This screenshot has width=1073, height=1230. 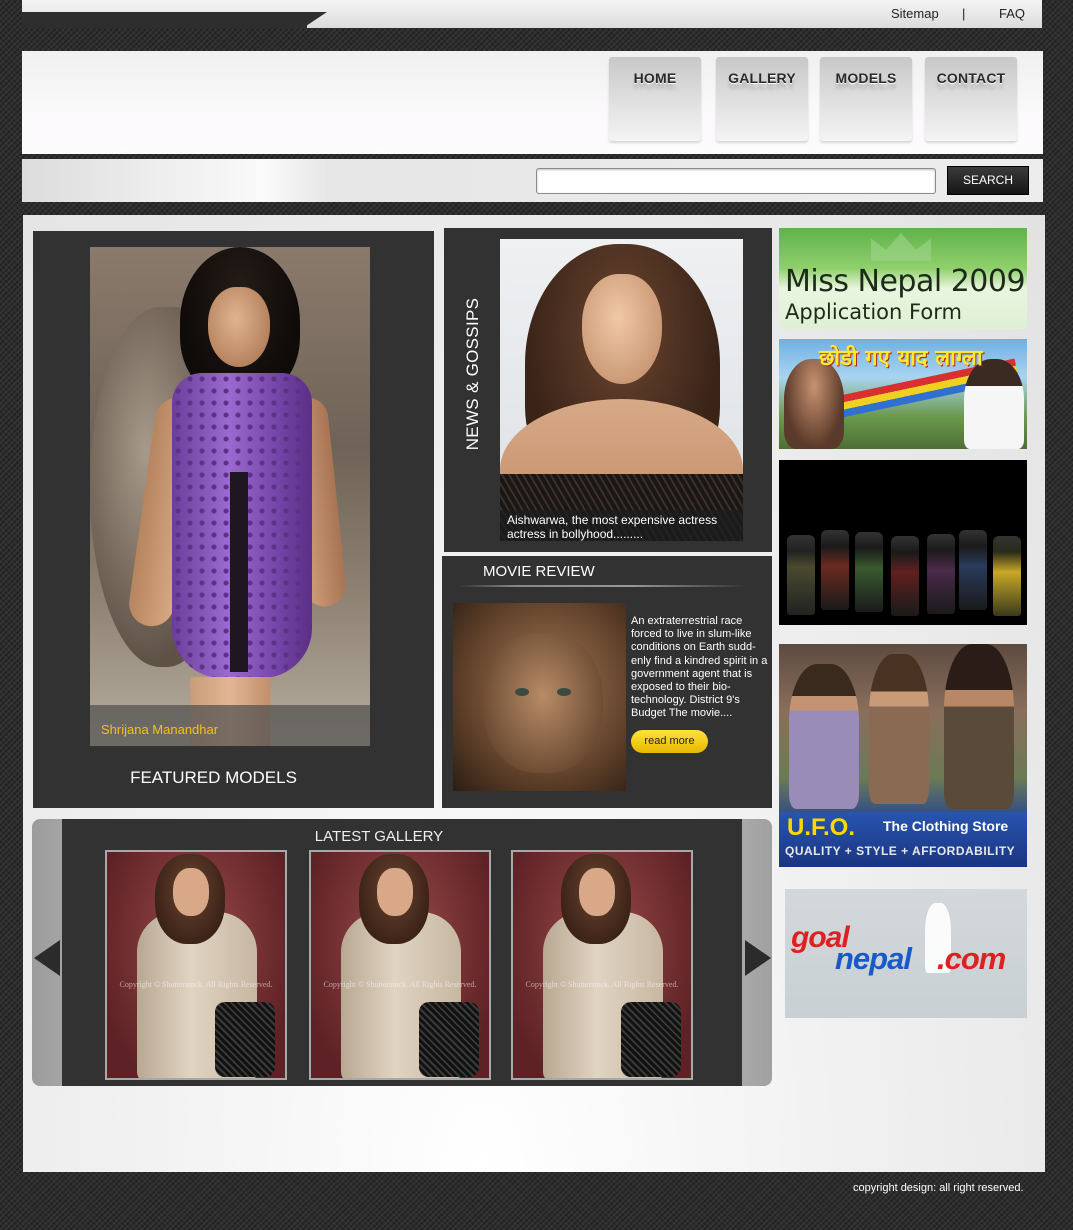 I want to click on ufo-store-label: The Clothing Store, so click(x=946, y=826).